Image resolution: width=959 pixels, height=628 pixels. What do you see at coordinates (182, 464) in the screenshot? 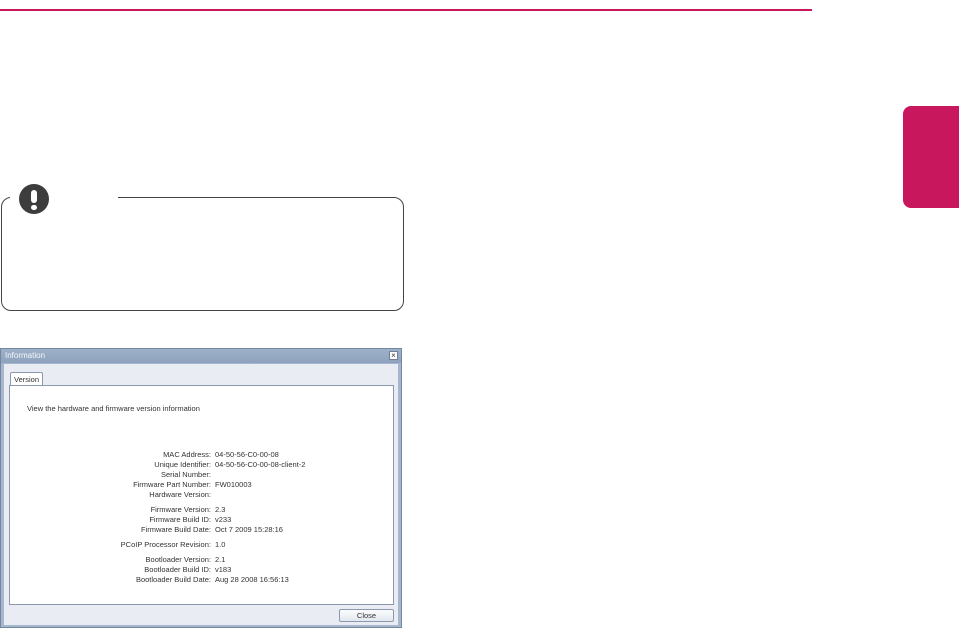
I see `field-label: Unique Identifier:` at bounding box center [182, 464].